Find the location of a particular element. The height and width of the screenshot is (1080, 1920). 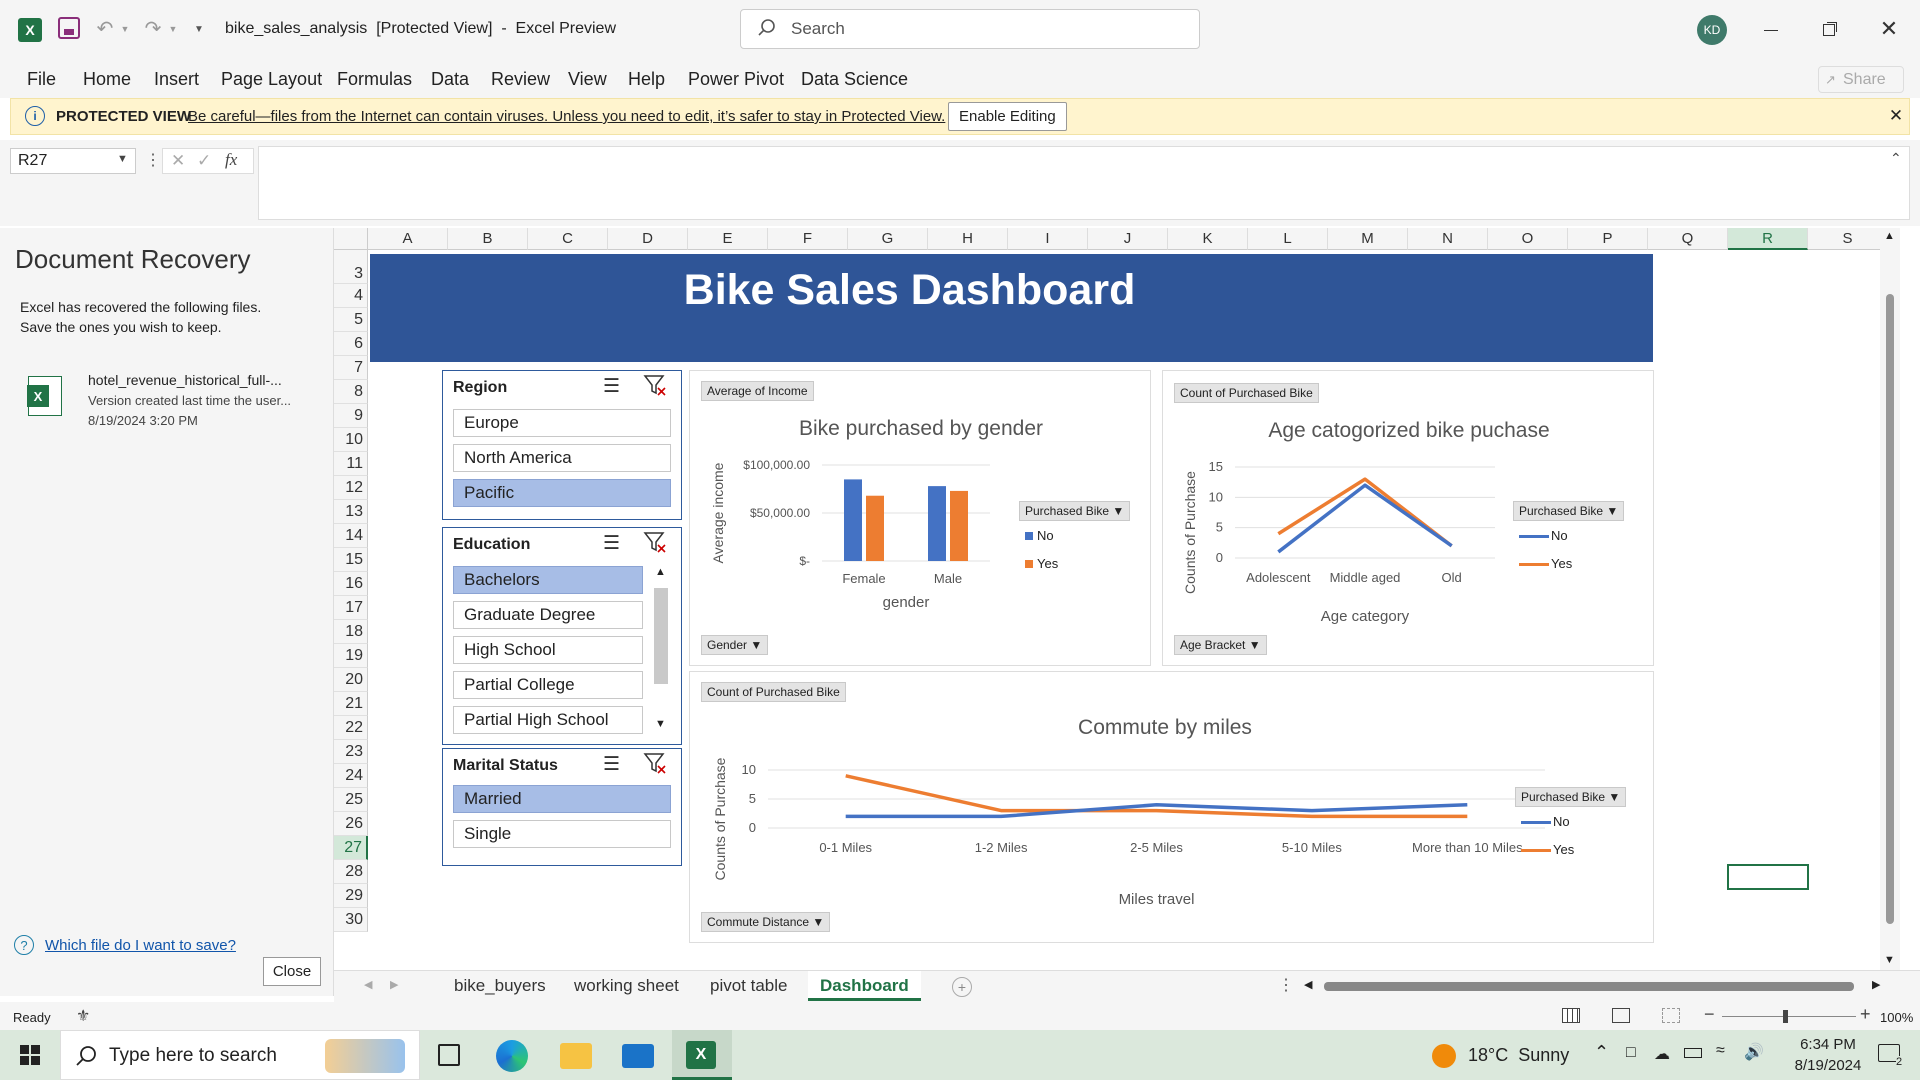

column-header-M: M is located at coordinates (1368, 239).